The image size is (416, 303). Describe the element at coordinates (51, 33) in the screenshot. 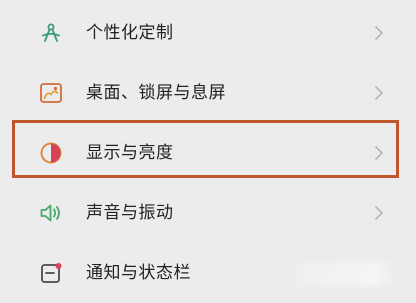

I see `personalize-icon` at that location.